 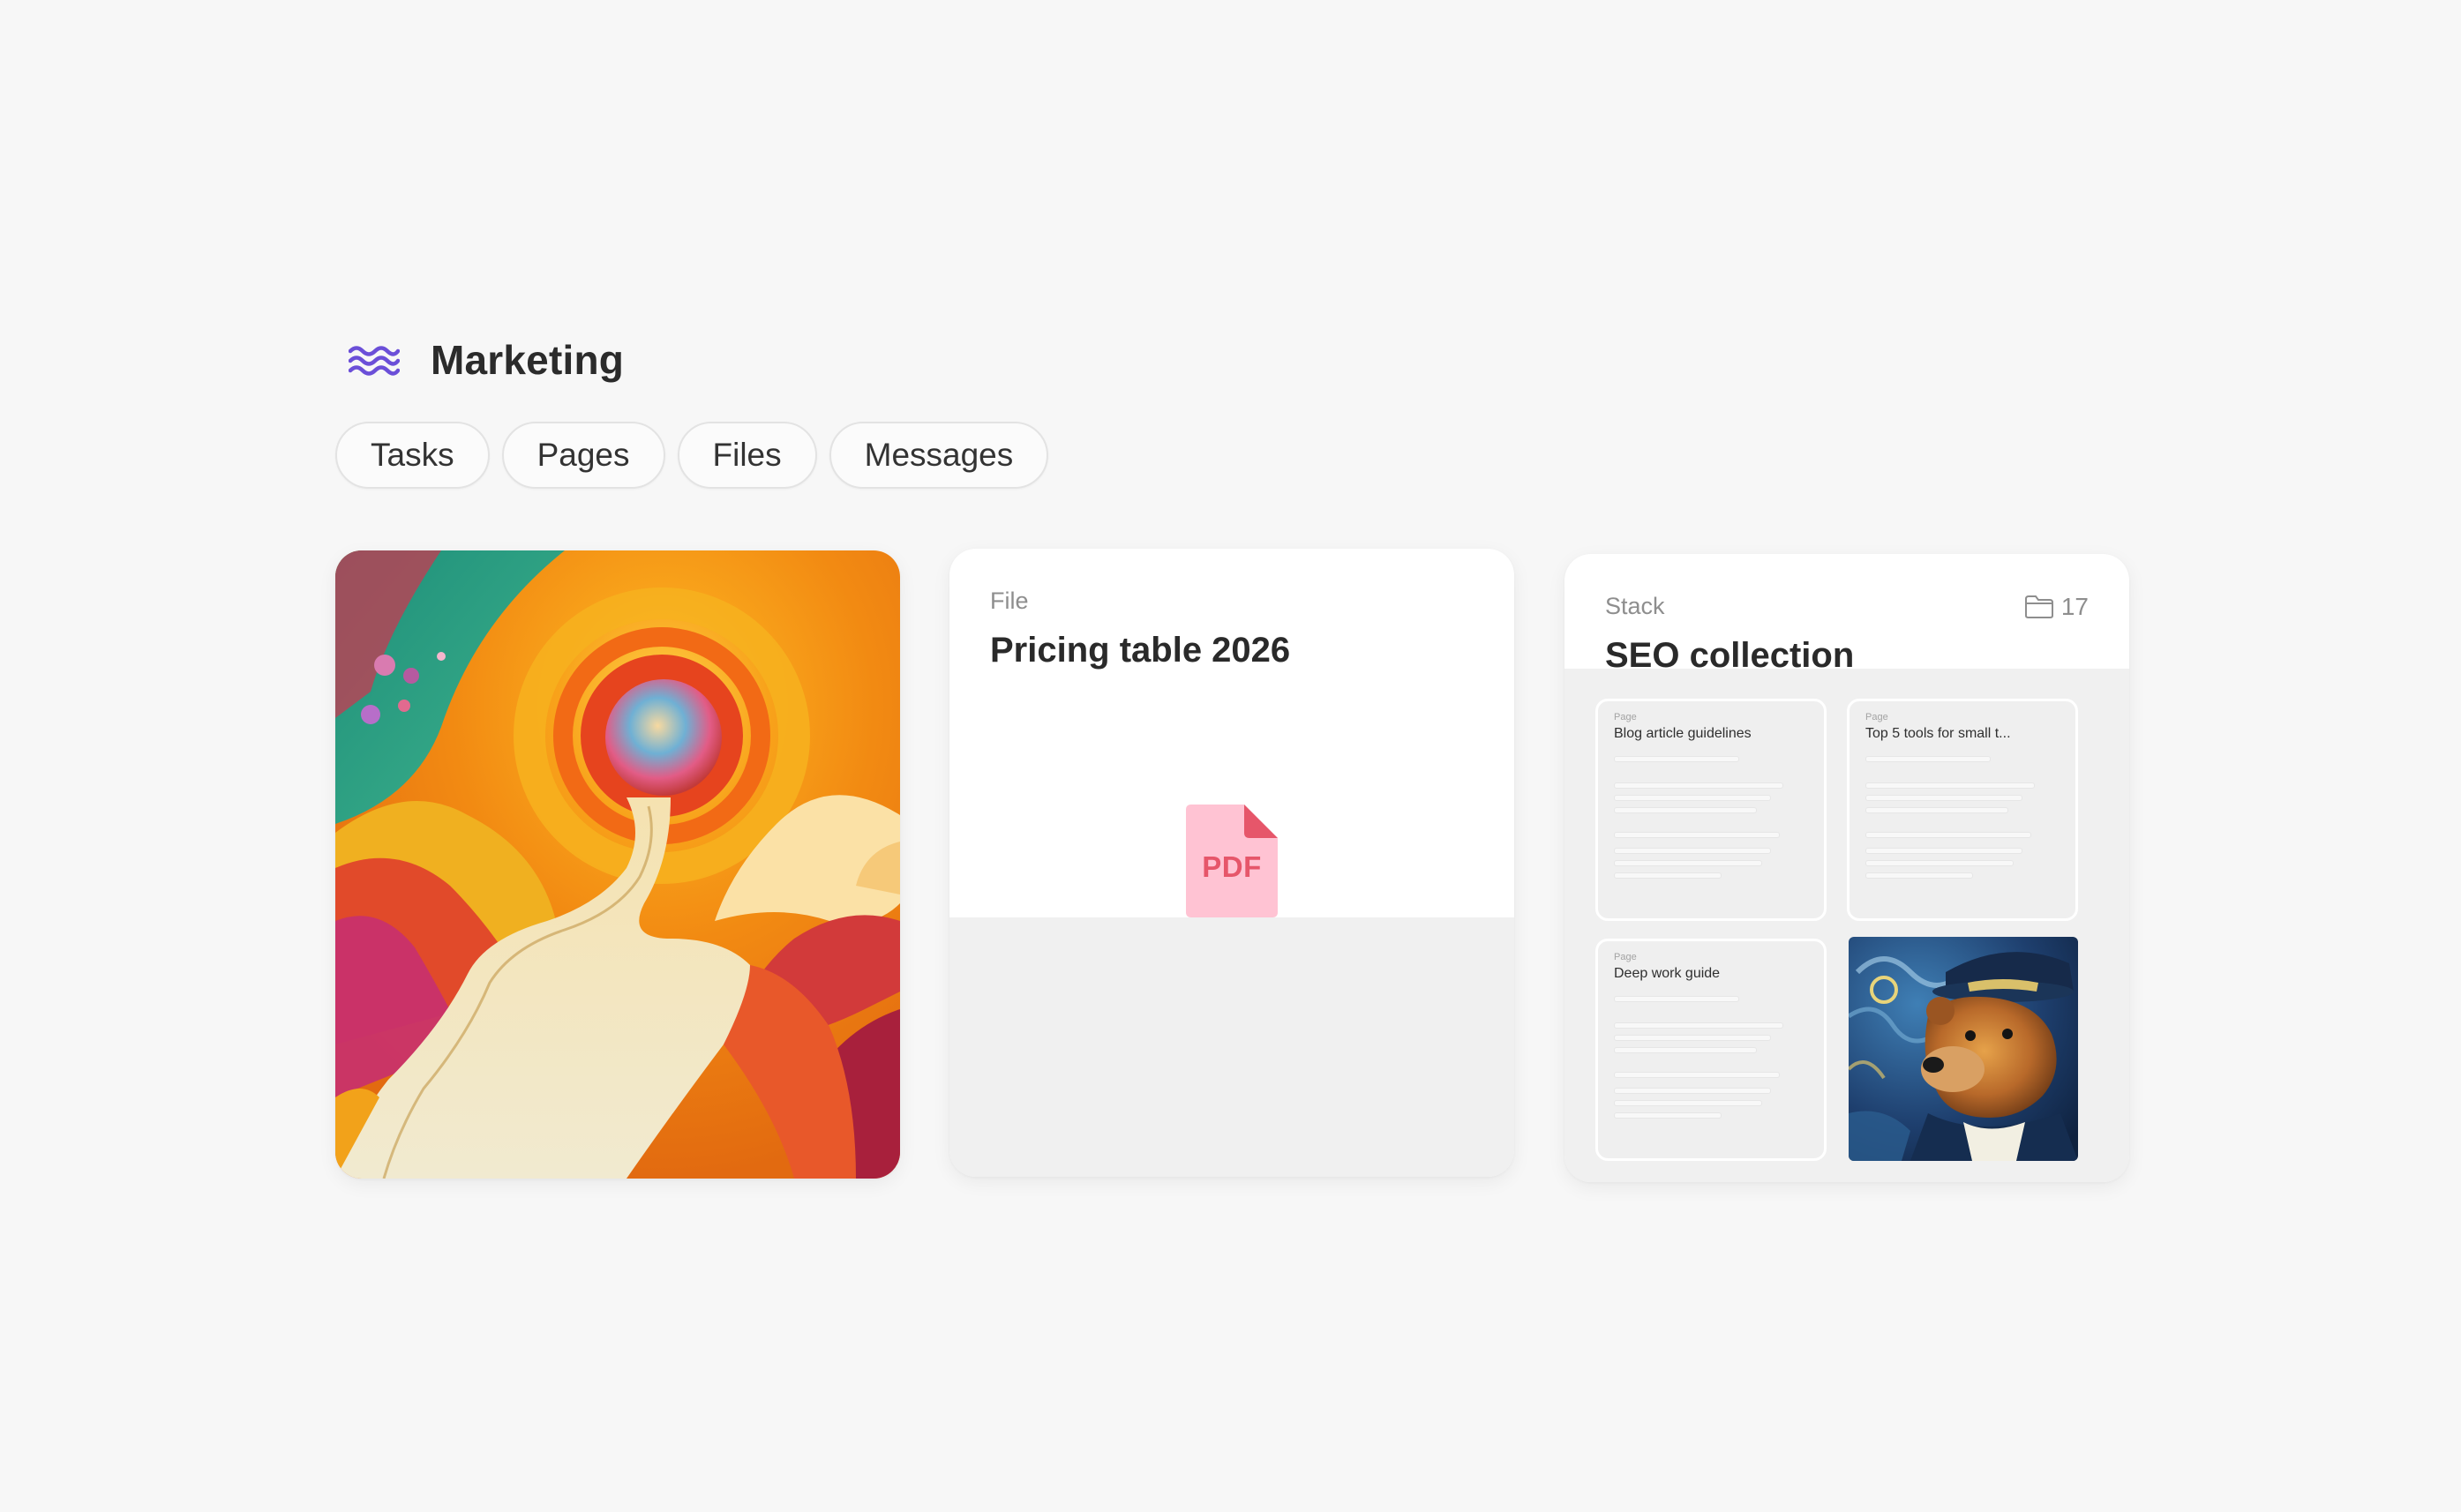 I want to click on stack-count-value: 17, so click(x=2074, y=606).